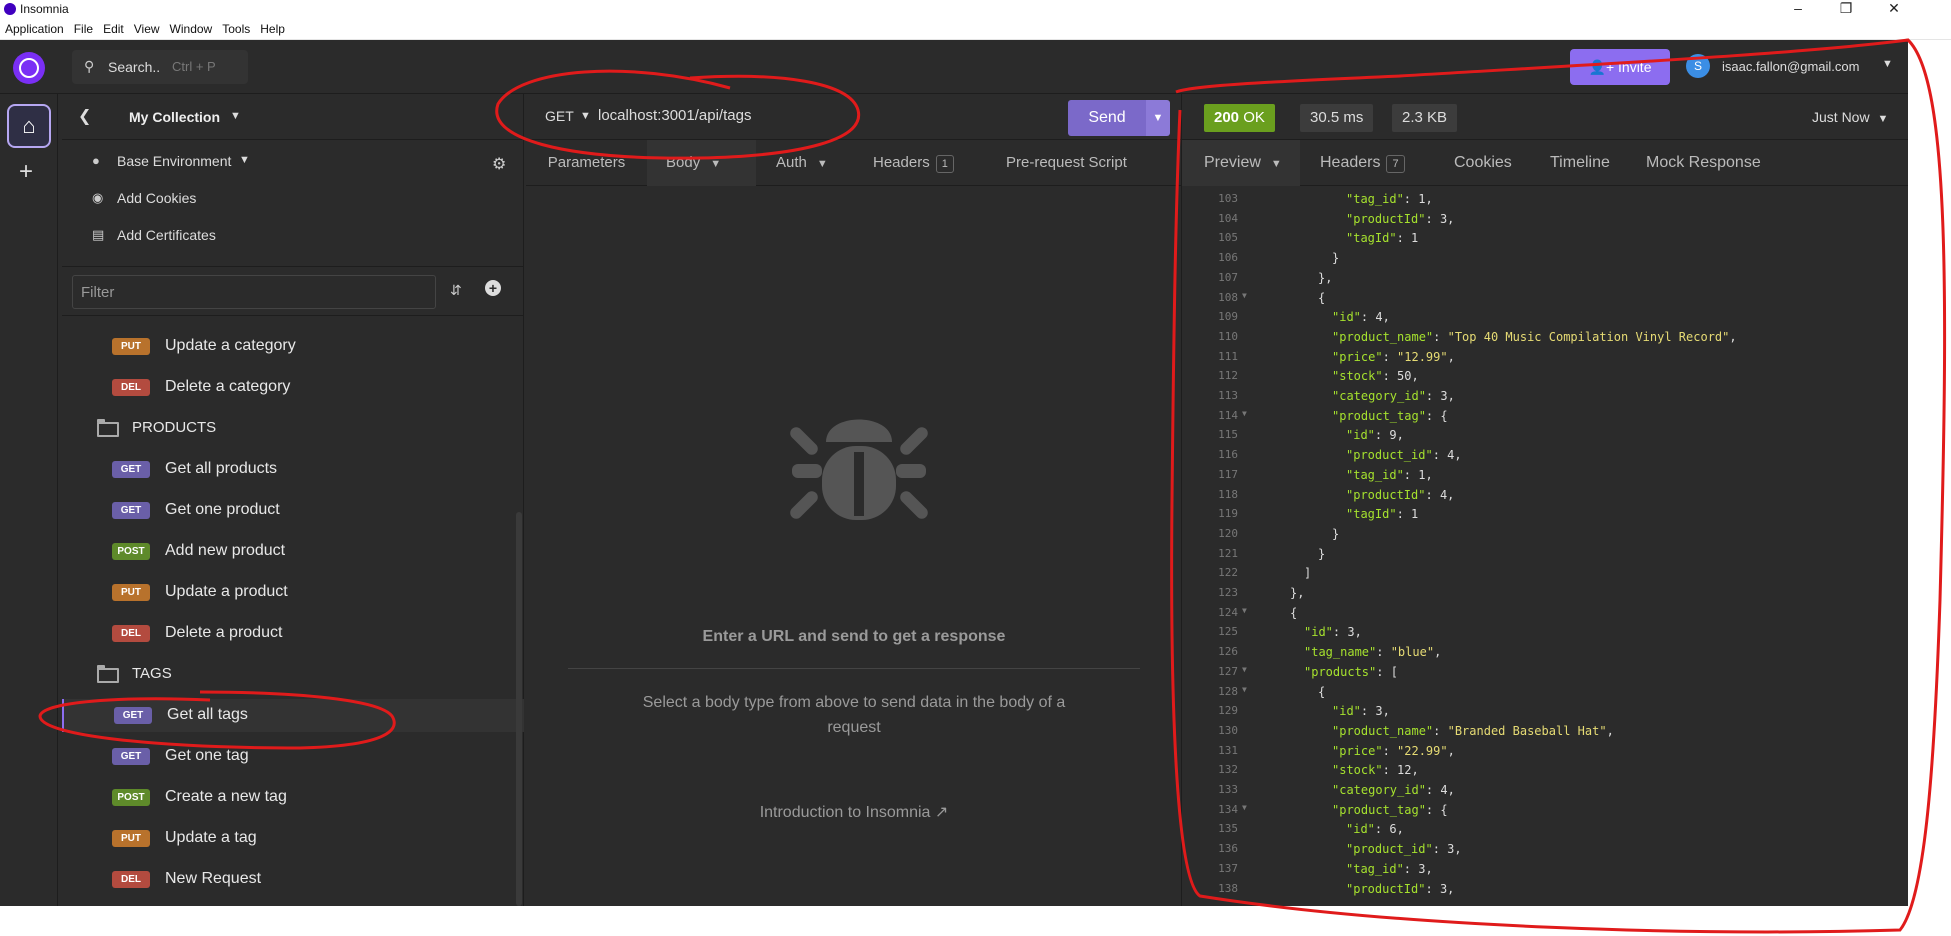  What do you see at coordinates (1375, 163) in the screenshot?
I see `tab-response-headers: Headers 7` at bounding box center [1375, 163].